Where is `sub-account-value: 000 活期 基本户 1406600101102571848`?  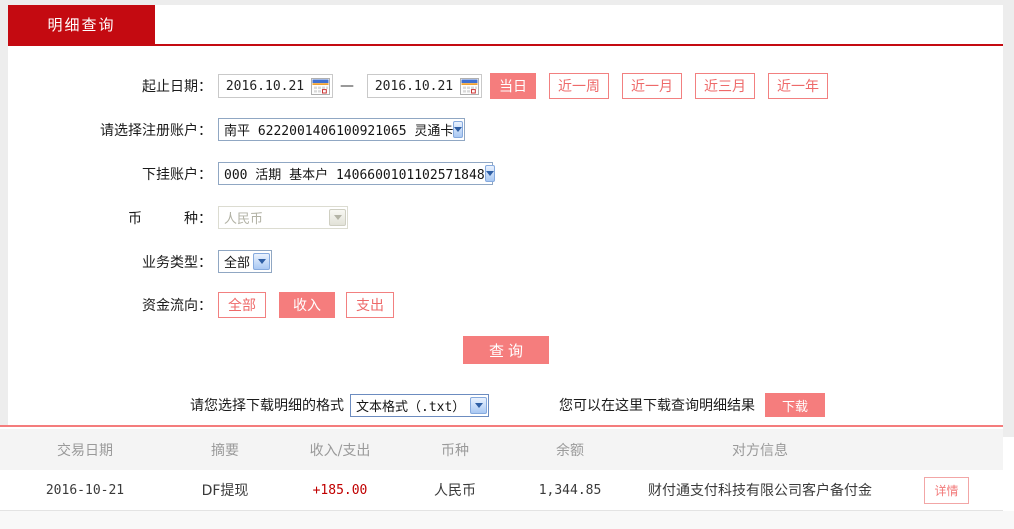
sub-account-value: 000 活期 基本户 1406600101102571848 is located at coordinates (354, 175).